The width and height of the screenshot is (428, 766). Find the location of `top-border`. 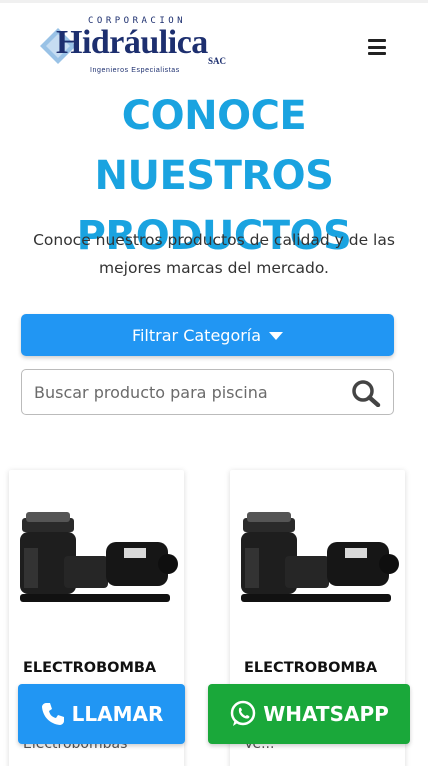

top-border is located at coordinates (214, 1).